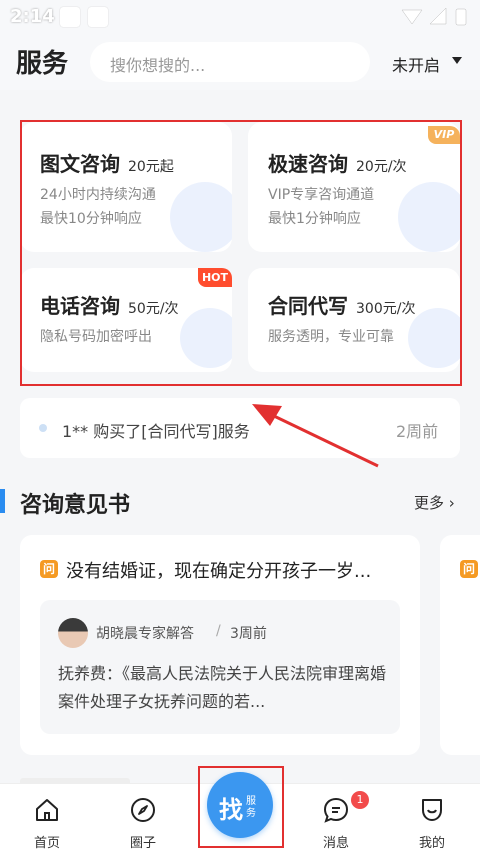  Describe the element at coordinates (143, 810) in the screenshot. I see `compass-icon` at that location.